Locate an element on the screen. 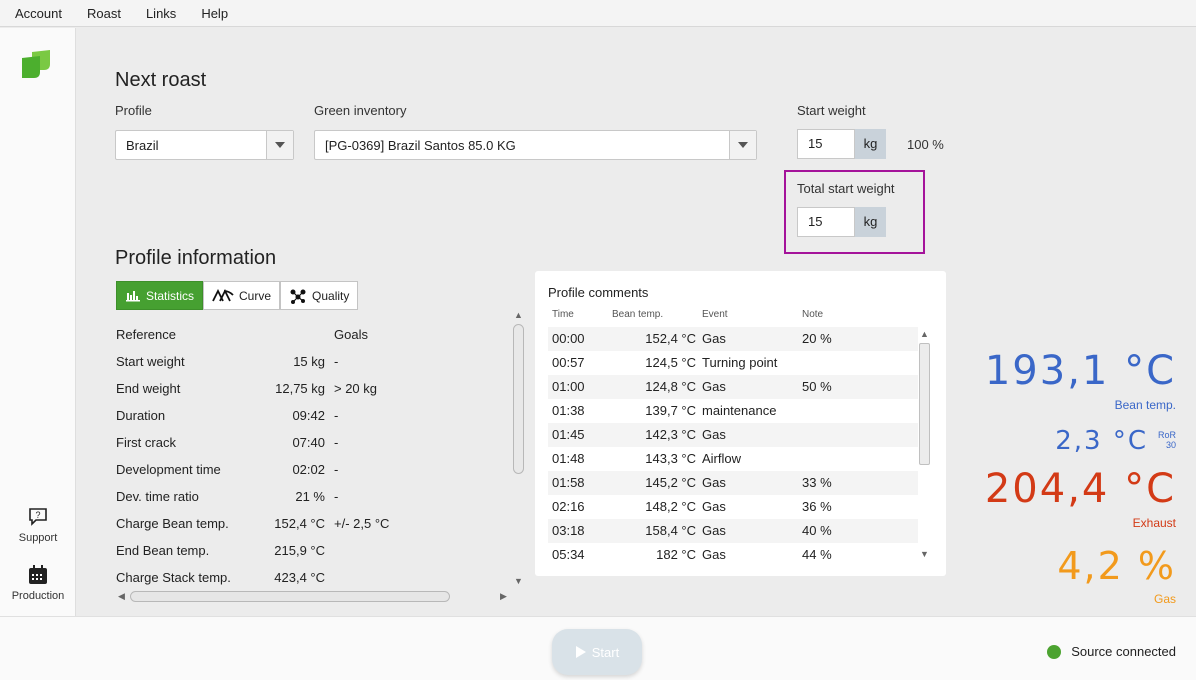 Image resolution: width=1196 pixels, height=680 pixels. menu-account: Account is located at coordinates (36, 13).